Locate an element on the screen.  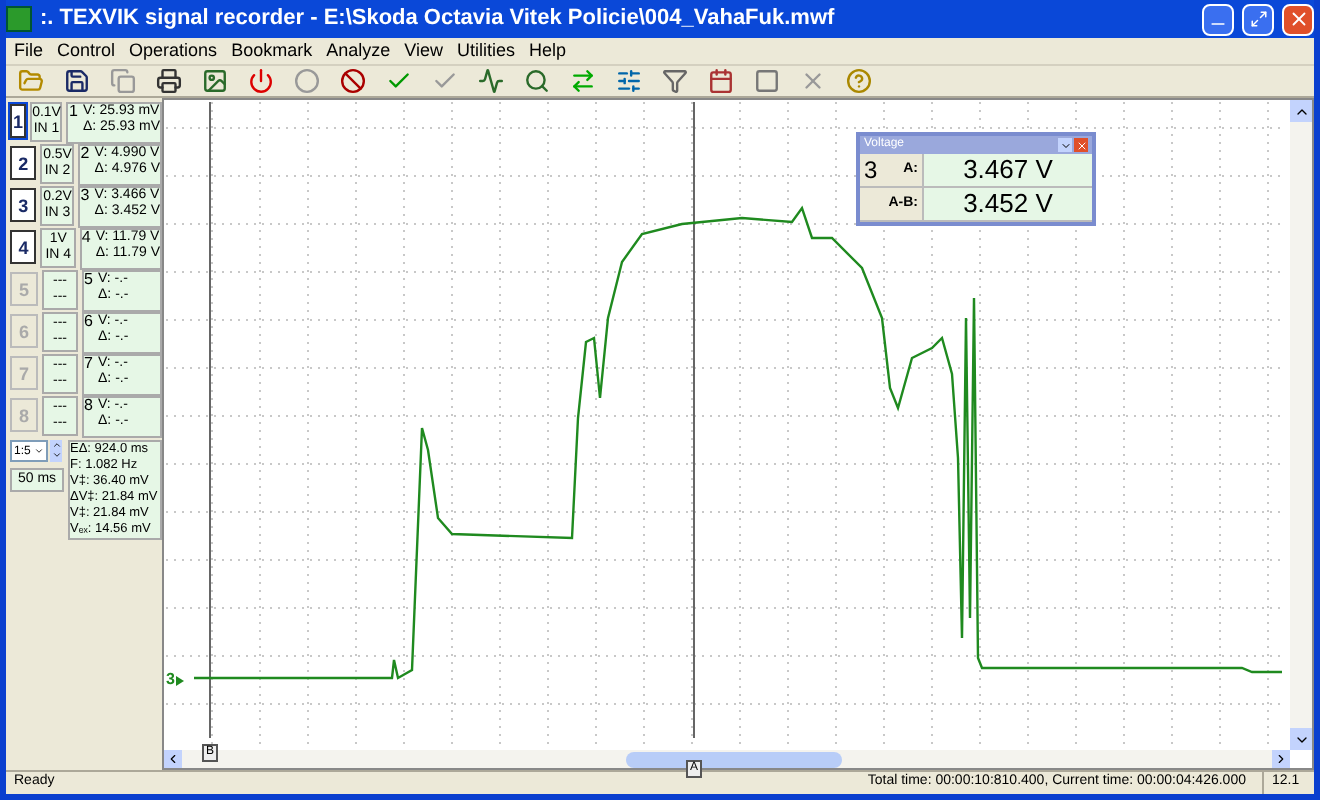
voltage-value: 3.452 V is located at coordinates (1007, 204).